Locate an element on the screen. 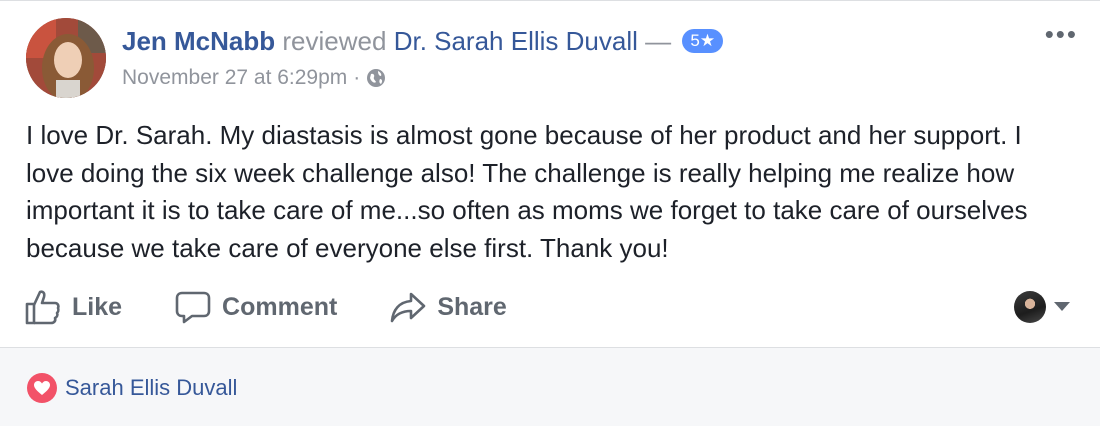 The width and height of the screenshot is (1100, 426). like-label: Like is located at coordinates (97, 306).